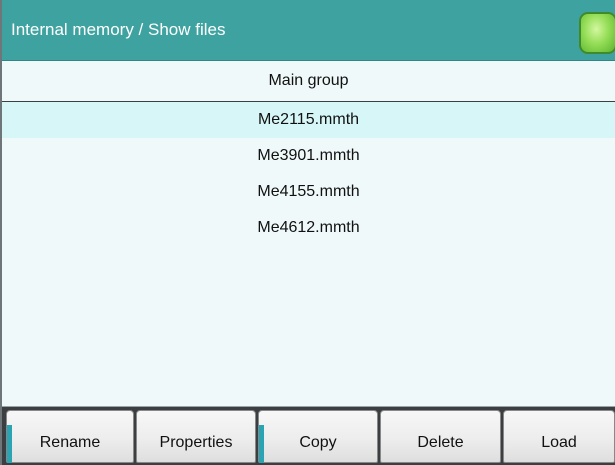  Describe the element at coordinates (308, 120) in the screenshot. I see `file-row: Me2115.mmth` at that location.